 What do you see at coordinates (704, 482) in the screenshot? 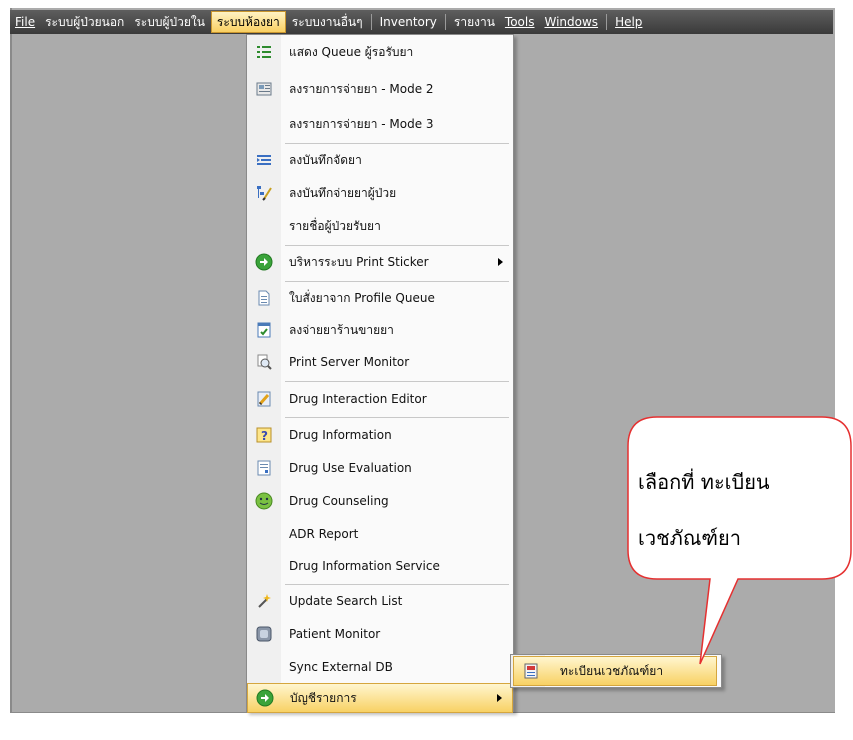
I see `callout-text-line1: เลือกที่ ทะเบียน` at bounding box center [704, 482].